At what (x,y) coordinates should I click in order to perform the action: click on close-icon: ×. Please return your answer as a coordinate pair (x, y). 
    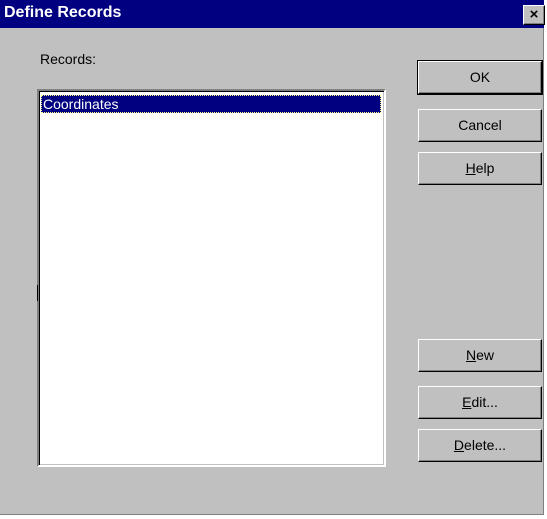
    Looking at the image, I should click on (534, 15).